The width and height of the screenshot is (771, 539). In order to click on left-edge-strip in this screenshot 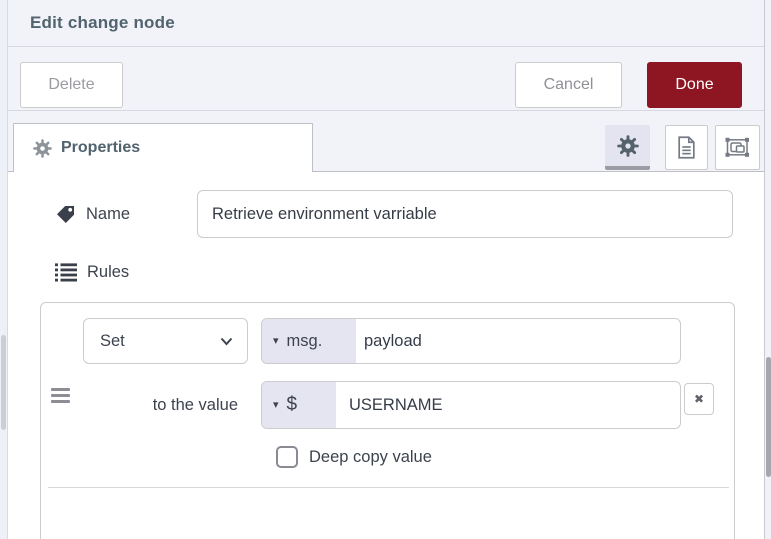, I will do `click(4, 269)`.